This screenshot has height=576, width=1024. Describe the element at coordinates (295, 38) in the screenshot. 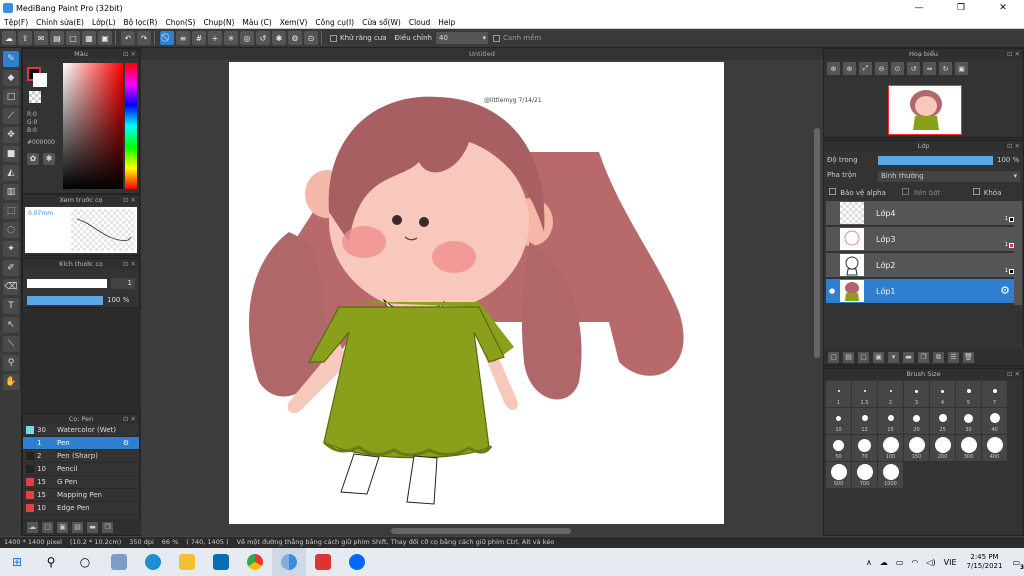

I see `settings-icon: ⚙` at that location.